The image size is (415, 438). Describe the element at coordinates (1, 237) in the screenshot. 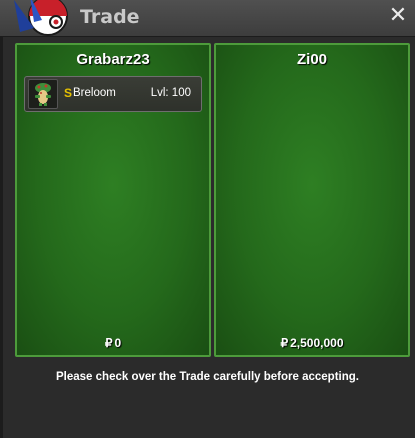

I see `window-edge` at that location.